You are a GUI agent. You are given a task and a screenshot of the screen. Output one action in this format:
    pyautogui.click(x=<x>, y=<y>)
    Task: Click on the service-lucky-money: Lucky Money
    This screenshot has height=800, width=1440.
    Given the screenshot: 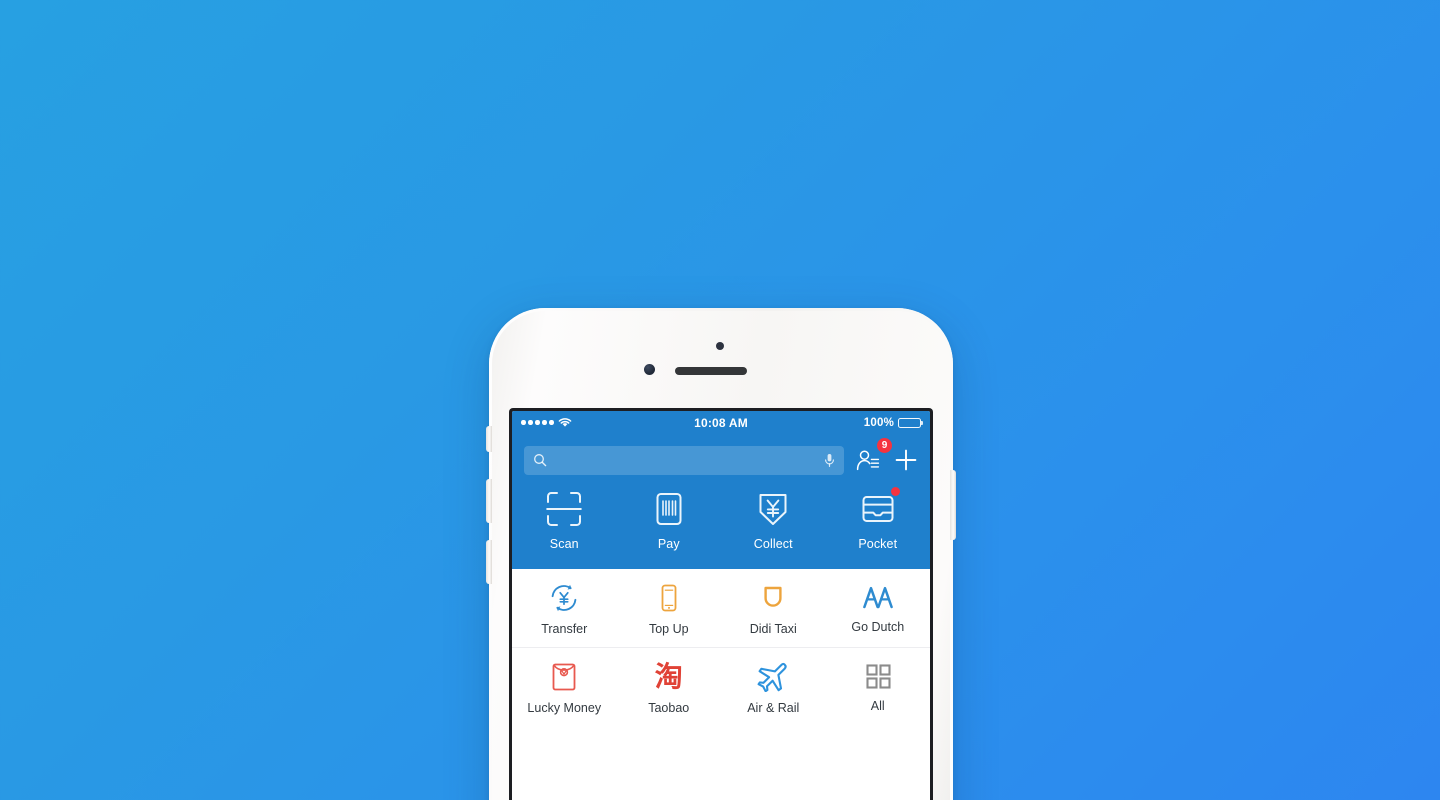 What is the action you would take?
    pyautogui.click(x=564, y=688)
    